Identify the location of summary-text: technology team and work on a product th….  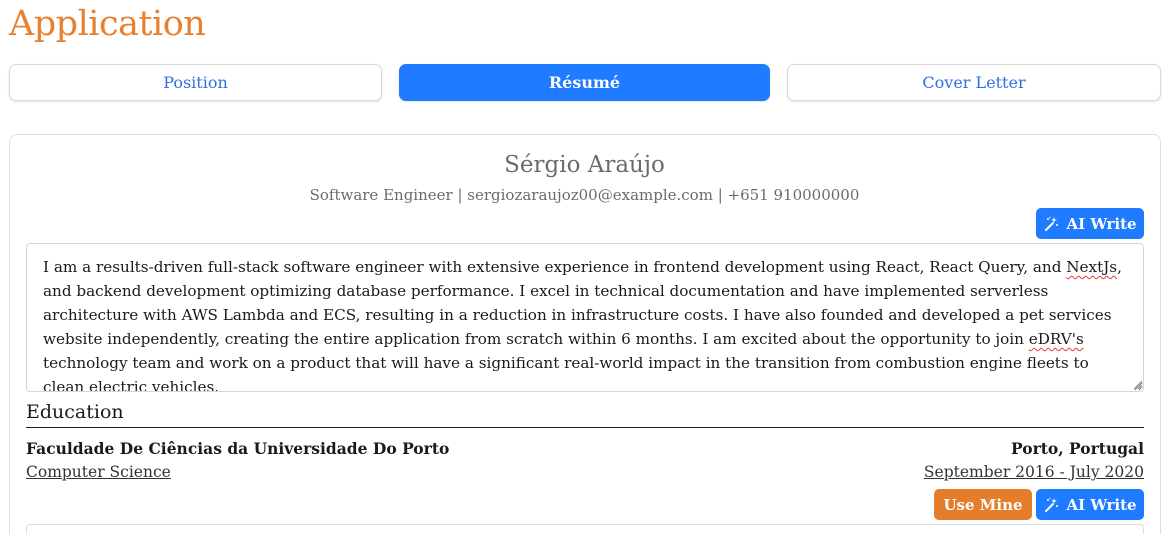
(566, 373).